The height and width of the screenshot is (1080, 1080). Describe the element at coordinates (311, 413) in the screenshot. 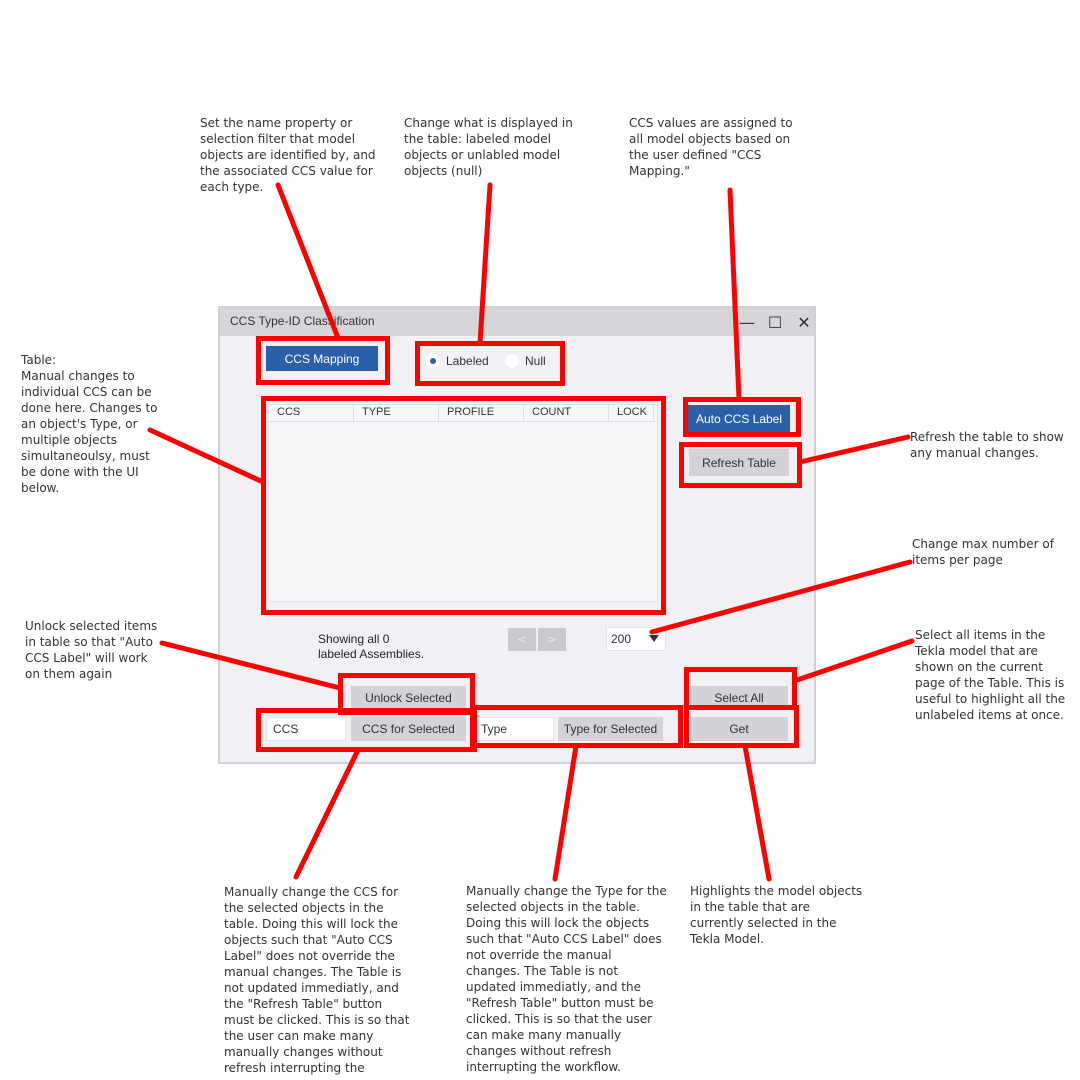

I see `column-header-ccs: CCS` at that location.